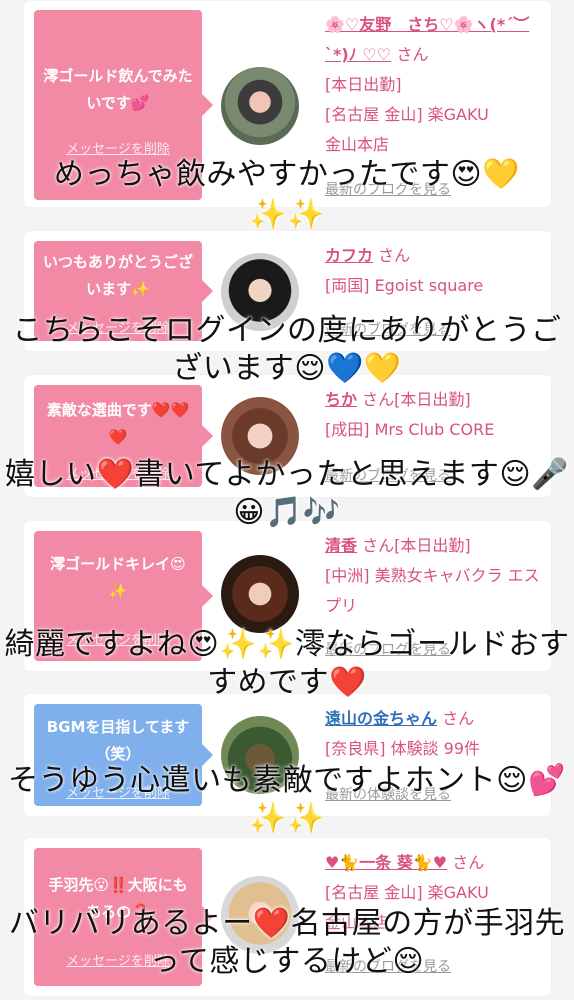 The image size is (574, 1000). I want to click on profile-name: 清香 さん[本日出勤], so click(435, 546).